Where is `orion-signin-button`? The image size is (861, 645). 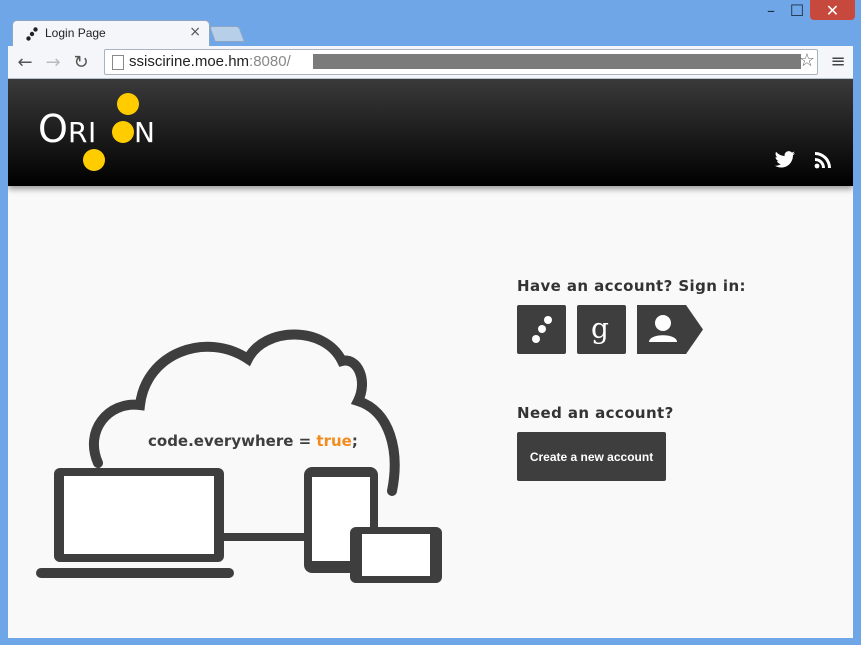
orion-signin-button is located at coordinates (541, 329).